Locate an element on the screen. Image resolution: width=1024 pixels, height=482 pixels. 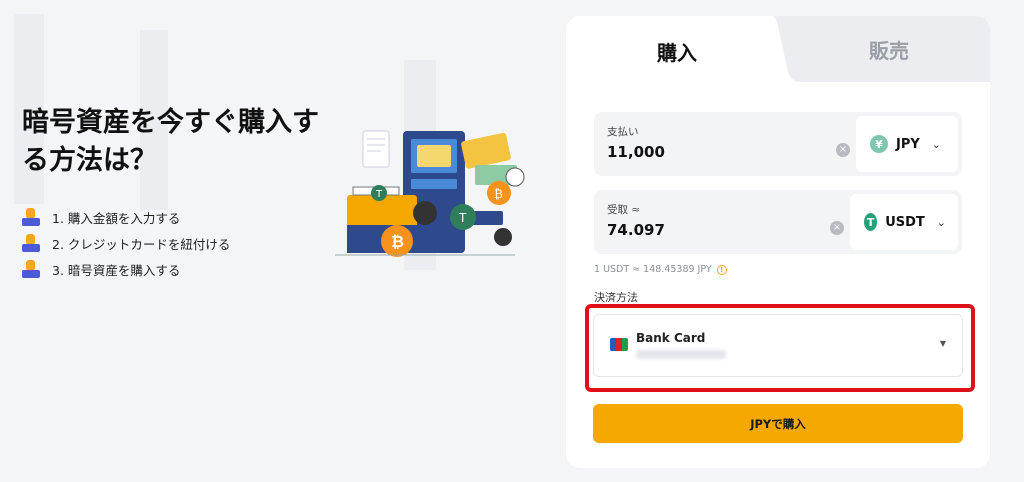
step-label: 1. 購入金額を入力する is located at coordinates (116, 218).